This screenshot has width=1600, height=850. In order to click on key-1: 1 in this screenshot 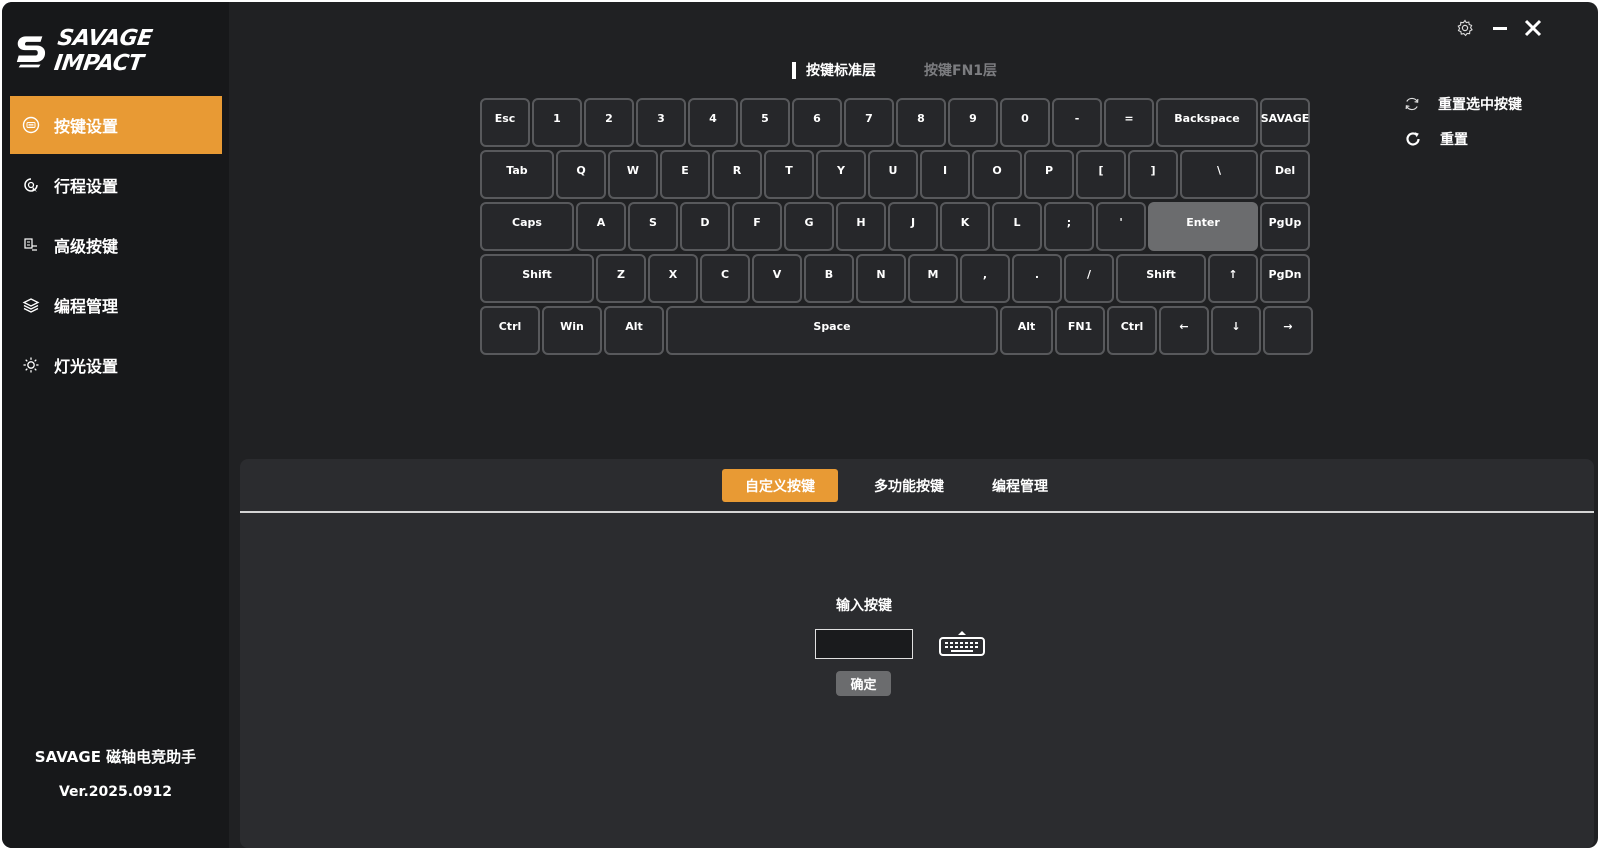, I will do `click(557, 122)`.